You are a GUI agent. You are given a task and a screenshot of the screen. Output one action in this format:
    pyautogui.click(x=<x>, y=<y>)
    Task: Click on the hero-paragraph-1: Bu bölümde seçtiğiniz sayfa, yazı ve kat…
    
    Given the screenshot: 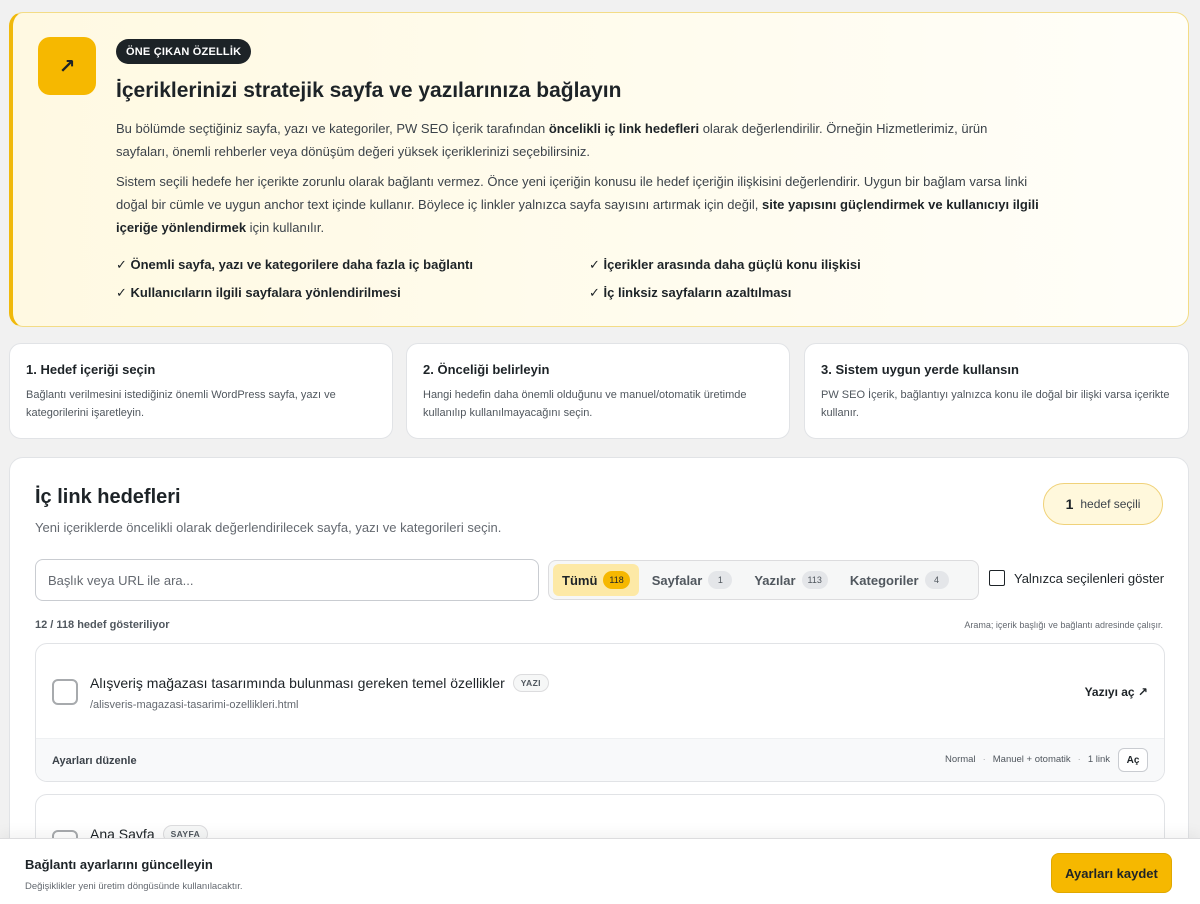 What is the action you would take?
    pyautogui.click(x=578, y=140)
    